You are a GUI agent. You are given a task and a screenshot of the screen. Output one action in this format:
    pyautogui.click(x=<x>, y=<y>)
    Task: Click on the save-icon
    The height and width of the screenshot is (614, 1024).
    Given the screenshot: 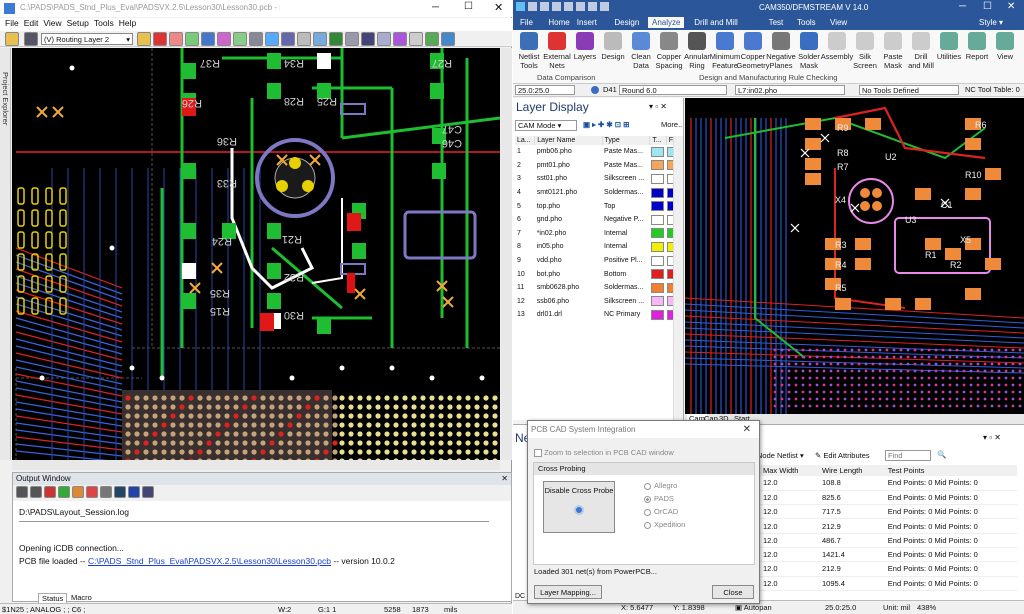 What is the action you would take?
    pyautogui.click(x=556, y=6)
    